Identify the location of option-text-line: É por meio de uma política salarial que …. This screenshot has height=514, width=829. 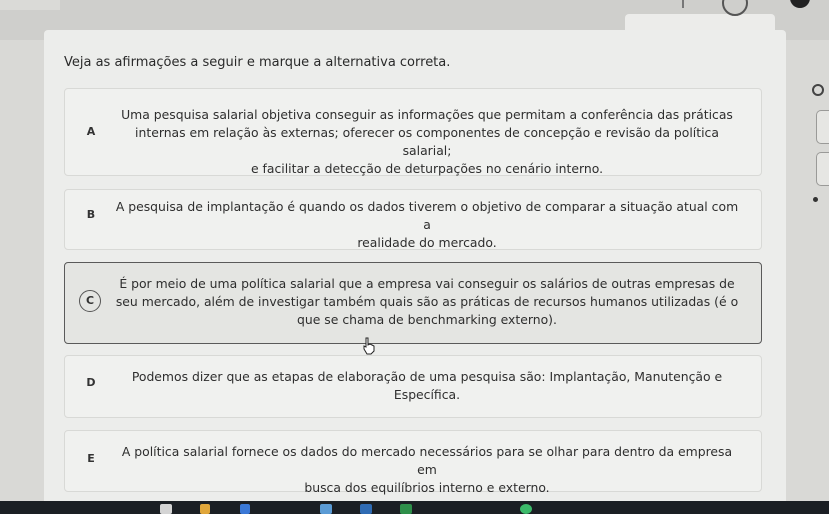
(427, 283).